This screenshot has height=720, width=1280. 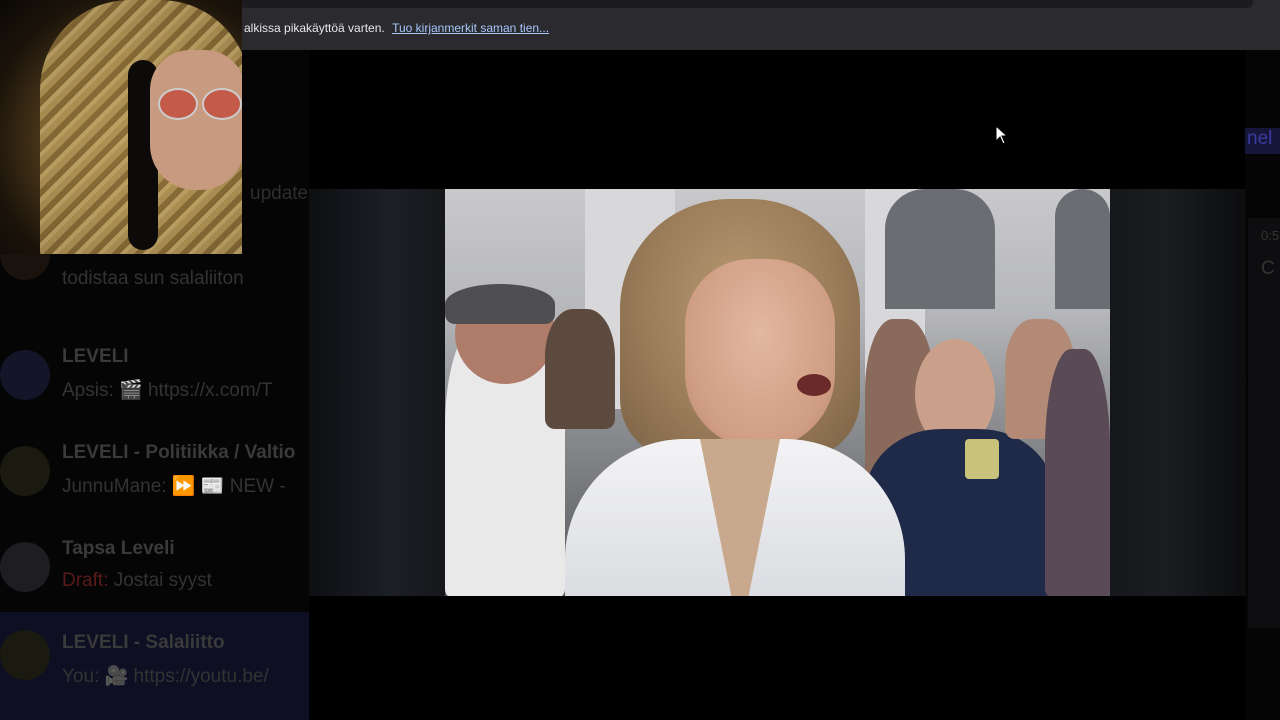 I want to click on chat-name: LEVELI - Salaliitto, so click(x=143, y=642).